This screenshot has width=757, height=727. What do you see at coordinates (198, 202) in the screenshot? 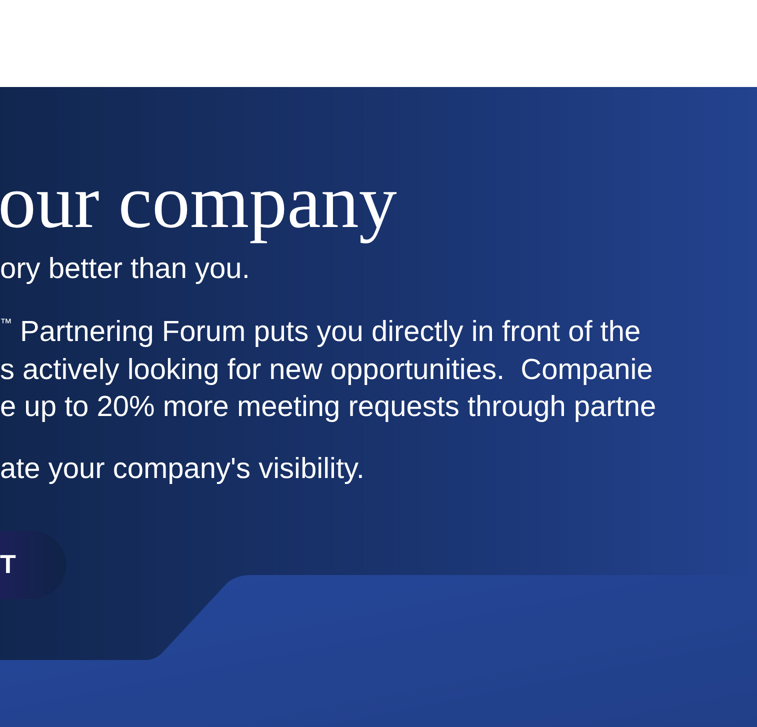
I see `hero-heading: our company` at bounding box center [198, 202].